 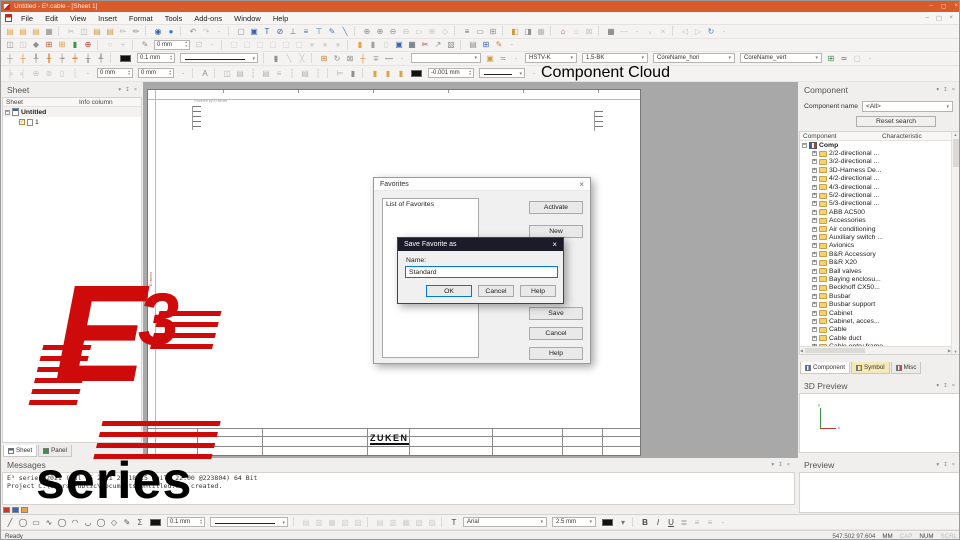 I want to click on vbars-icon: ┆, so click(x=75, y=73).